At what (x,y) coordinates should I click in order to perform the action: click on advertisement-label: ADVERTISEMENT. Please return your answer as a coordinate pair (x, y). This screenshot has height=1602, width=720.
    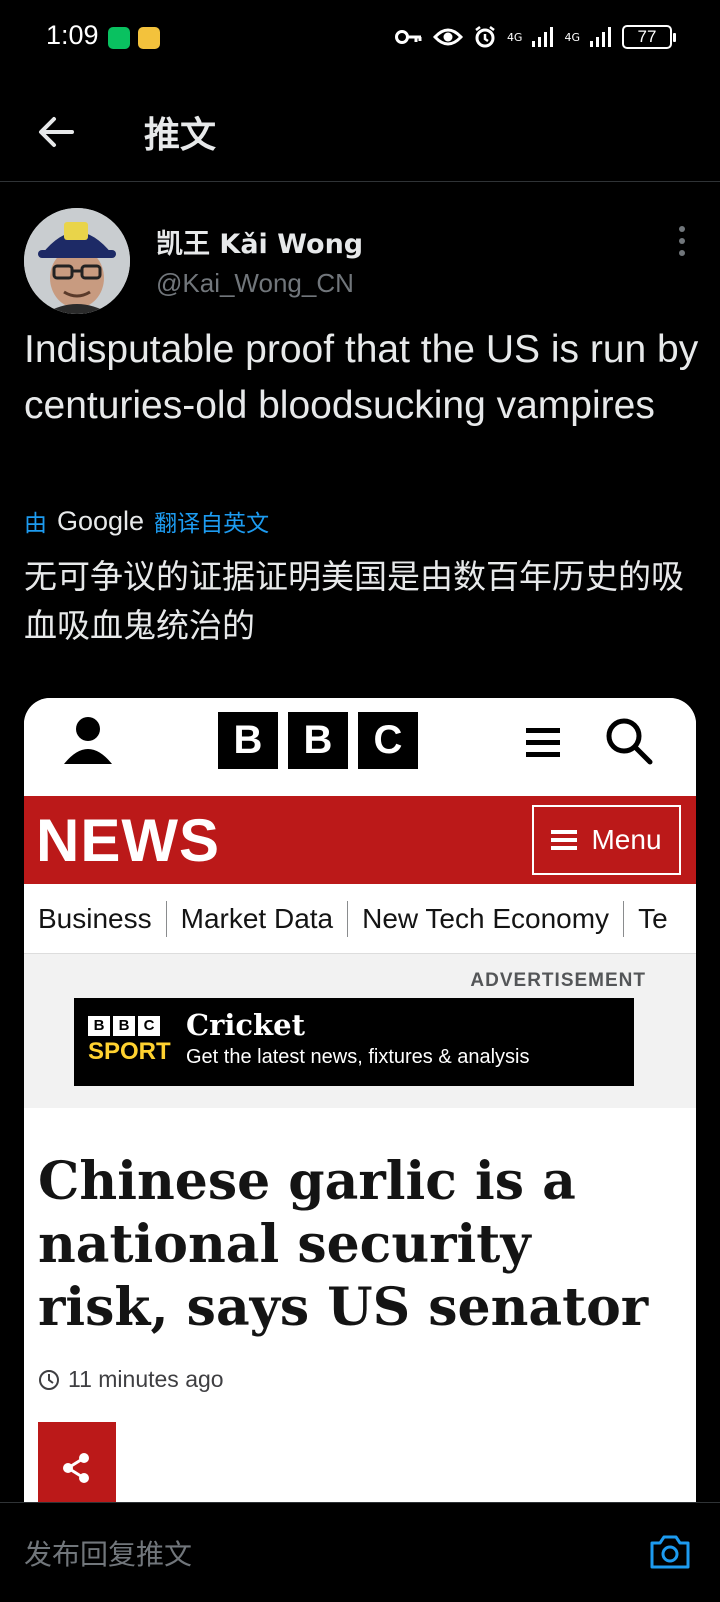
    Looking at the image, I should click on (558, 980).